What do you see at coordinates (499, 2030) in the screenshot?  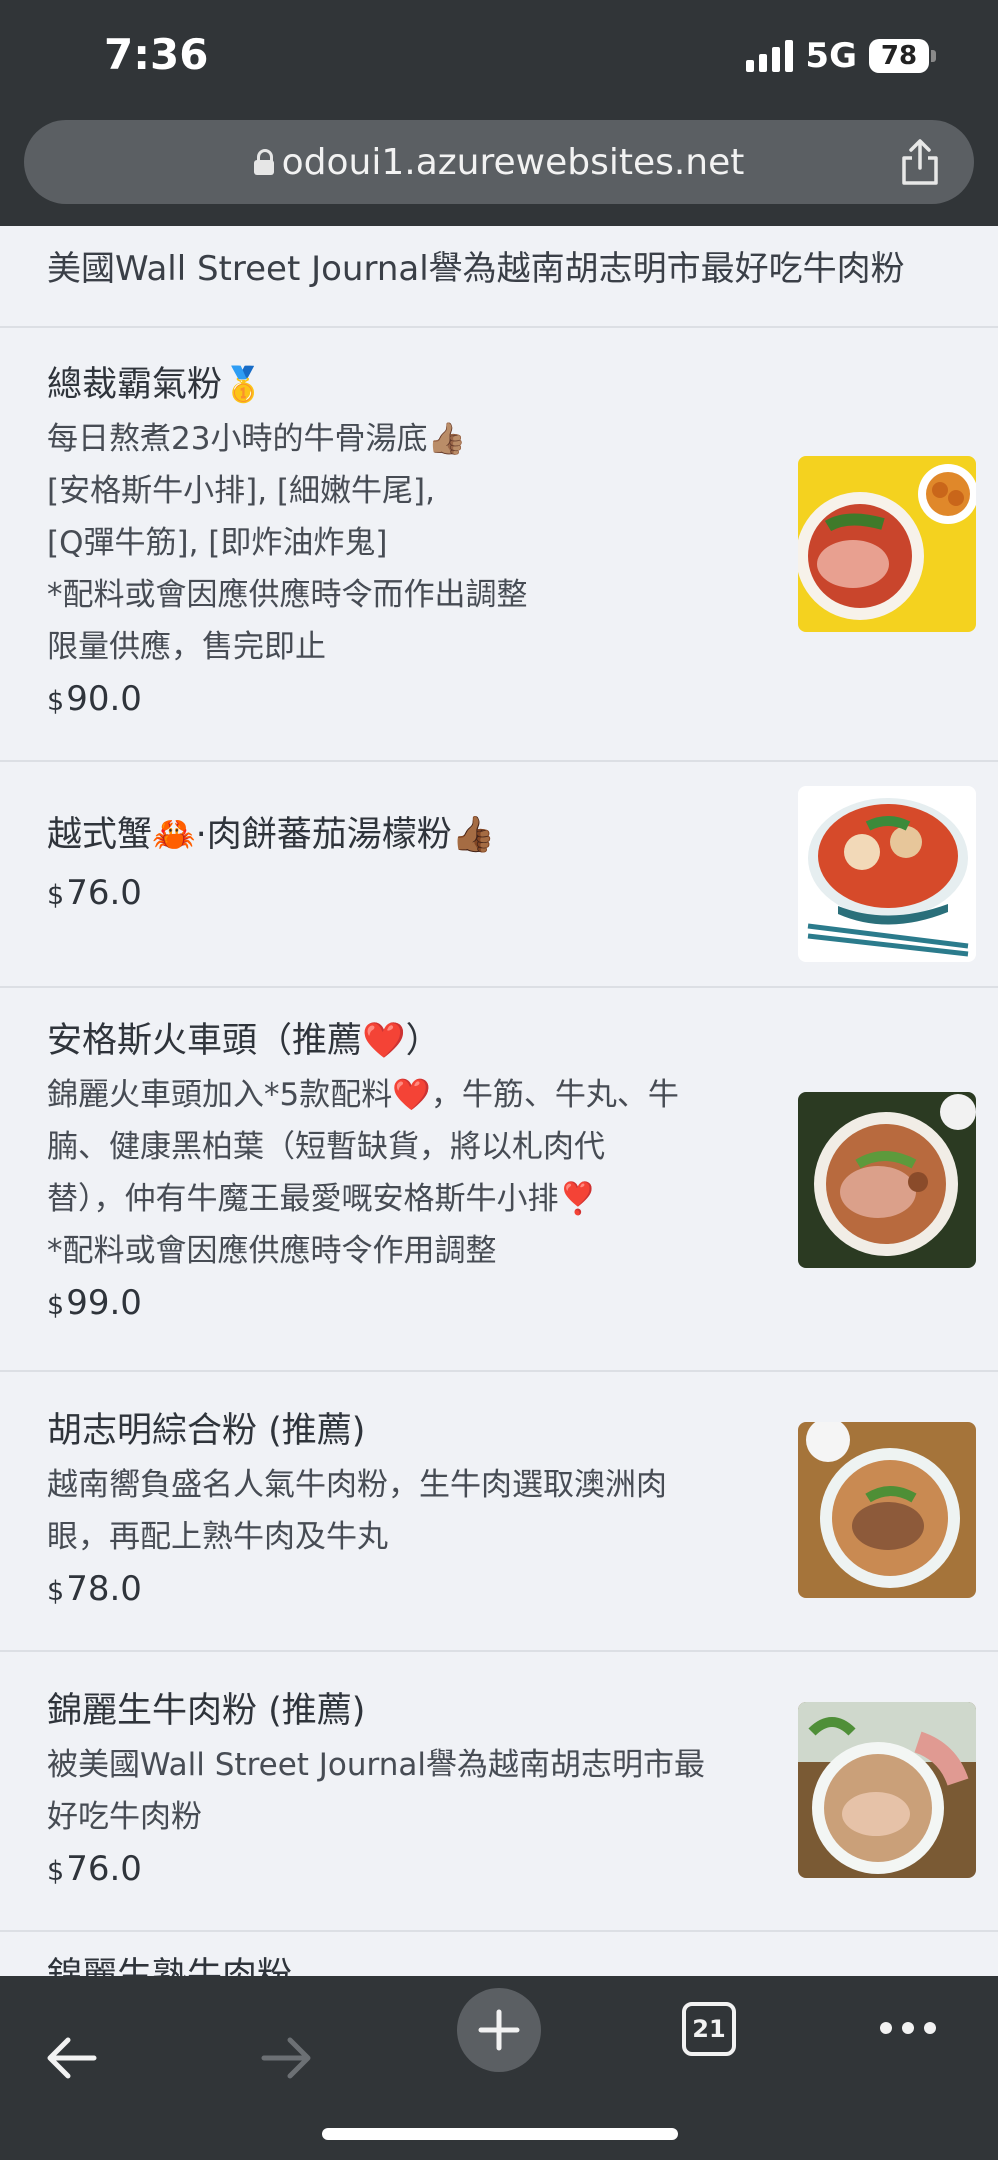 I see `plus-icon` at bounding box center [499, 2030].